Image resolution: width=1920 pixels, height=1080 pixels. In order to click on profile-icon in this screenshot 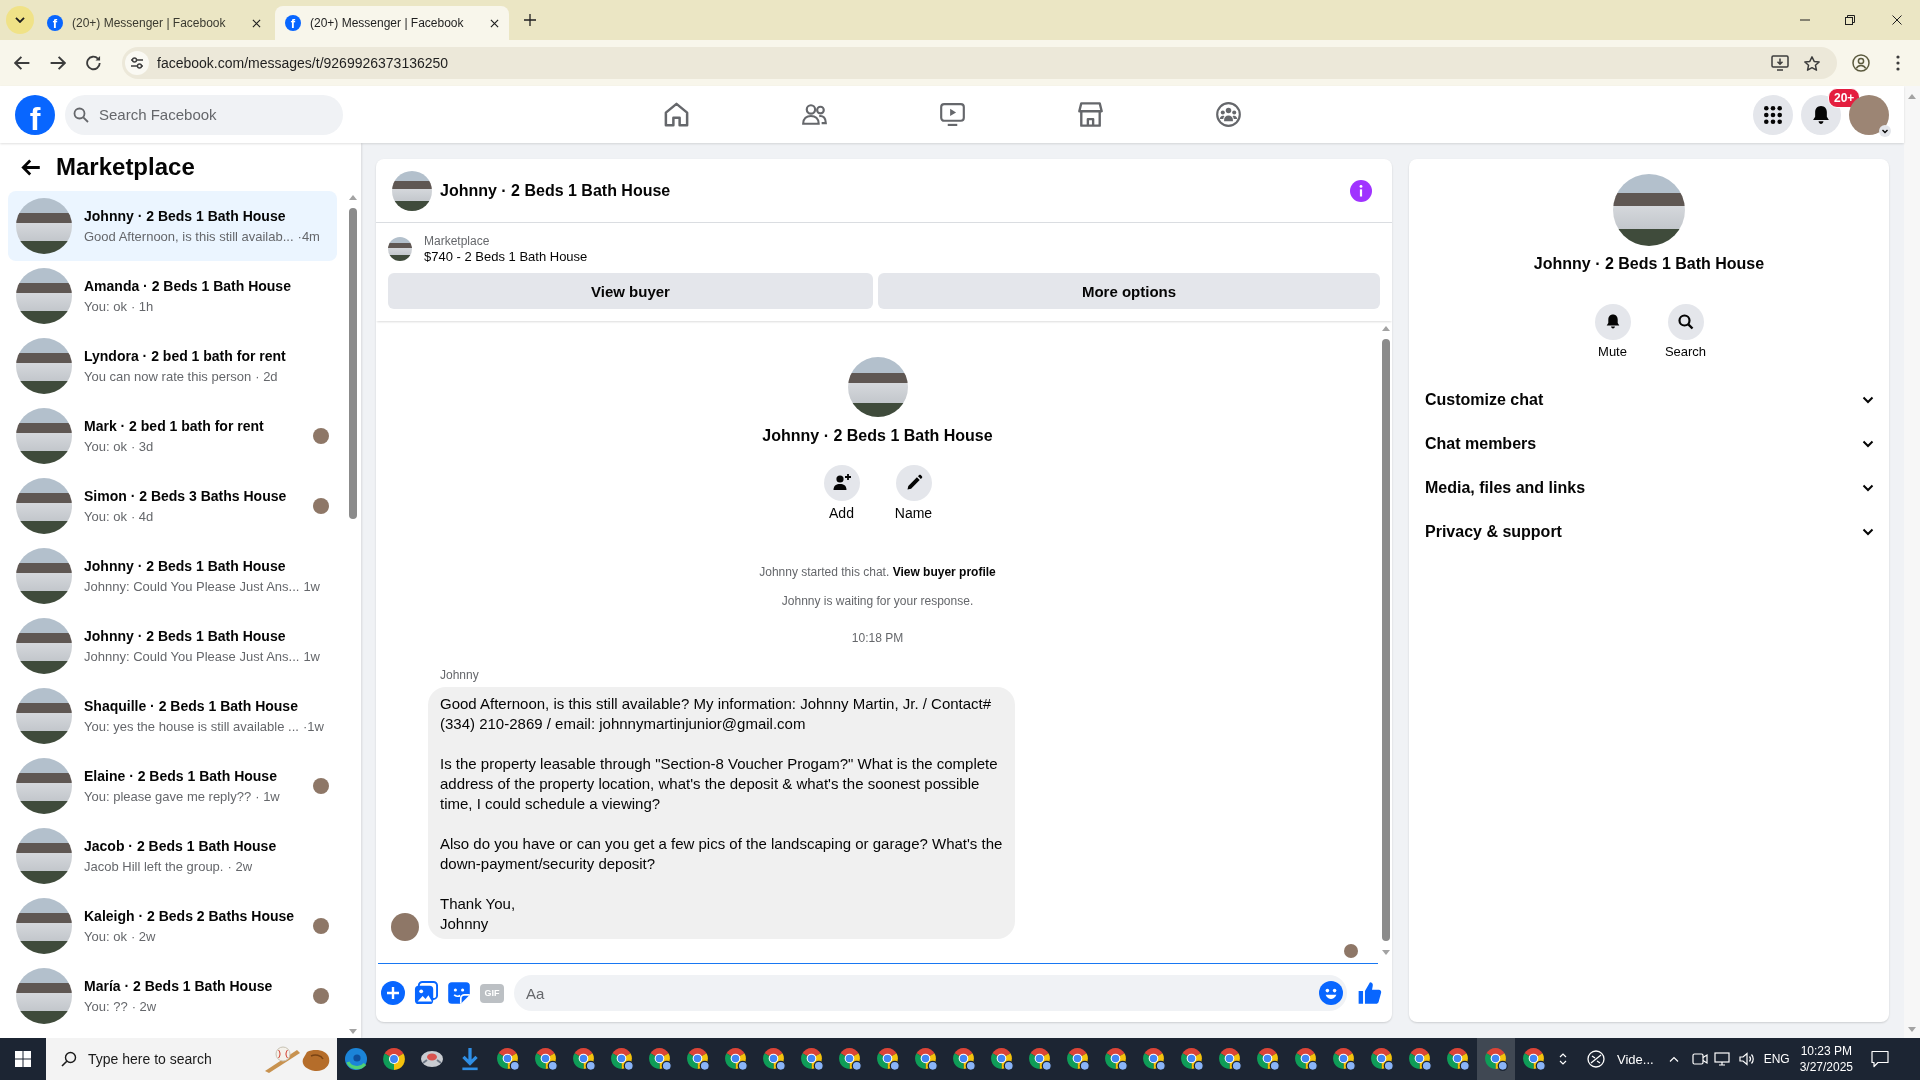, I will do `click(1861, 63)`.